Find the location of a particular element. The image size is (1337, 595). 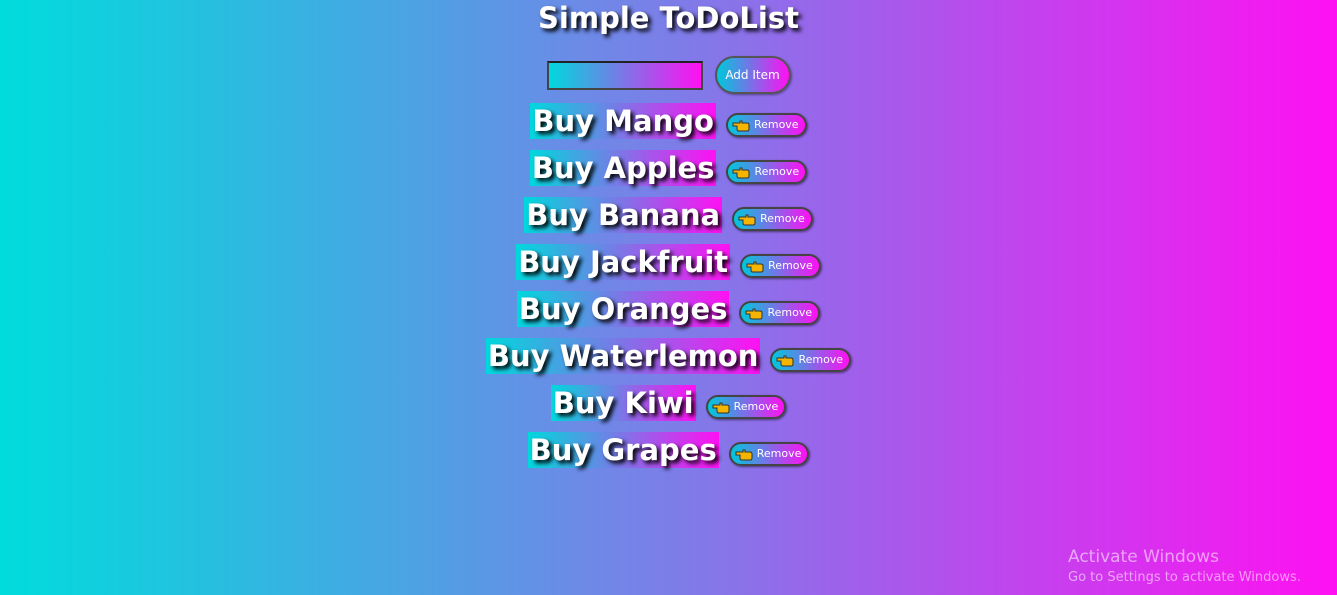

todo-item: Buy Jackfruit Remove is located at coordinates (668, 261).